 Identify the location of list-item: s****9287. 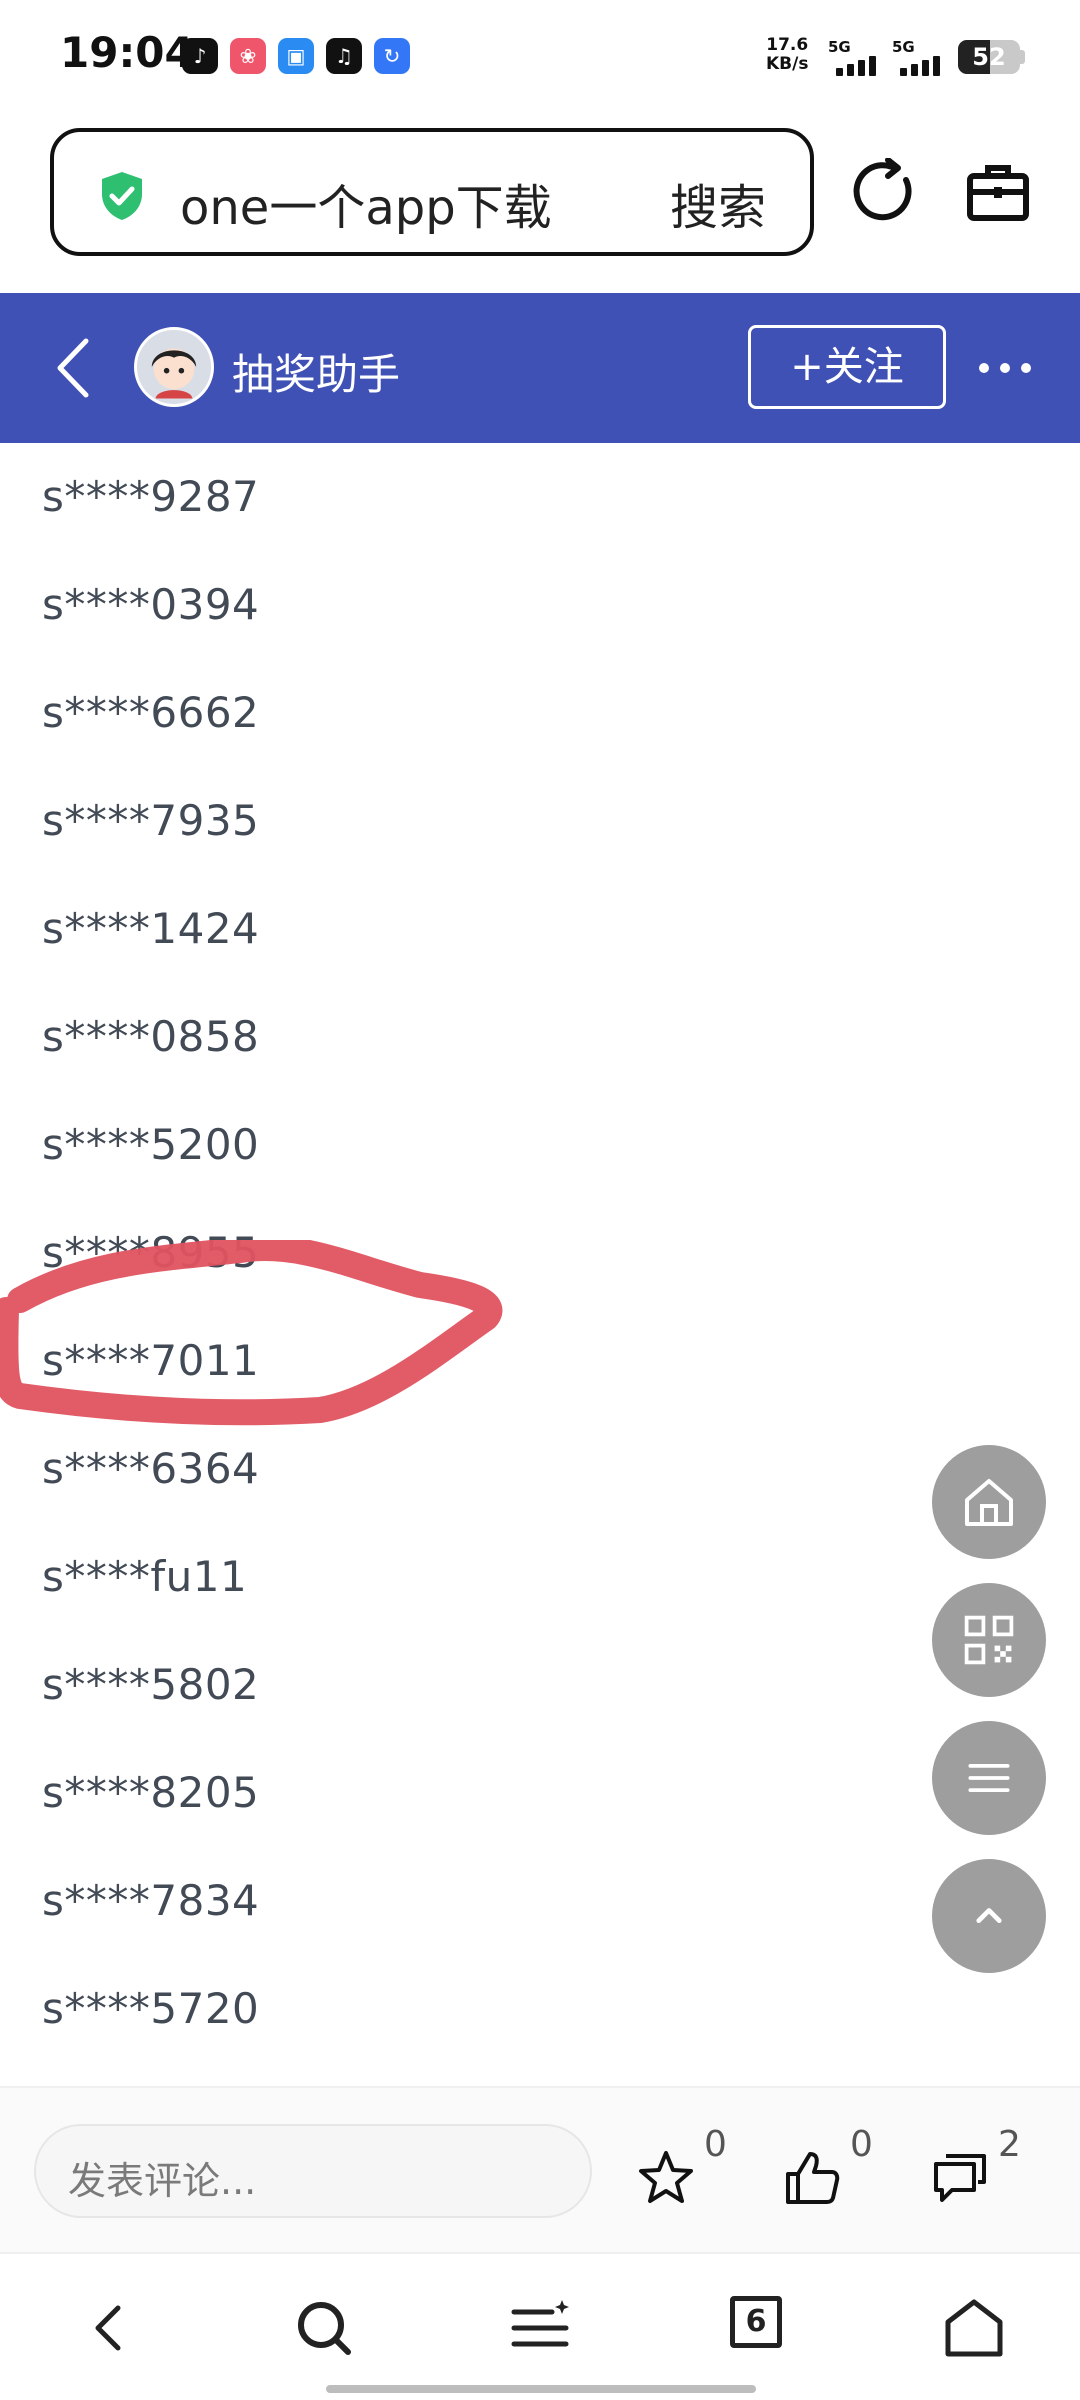
(151, 496).